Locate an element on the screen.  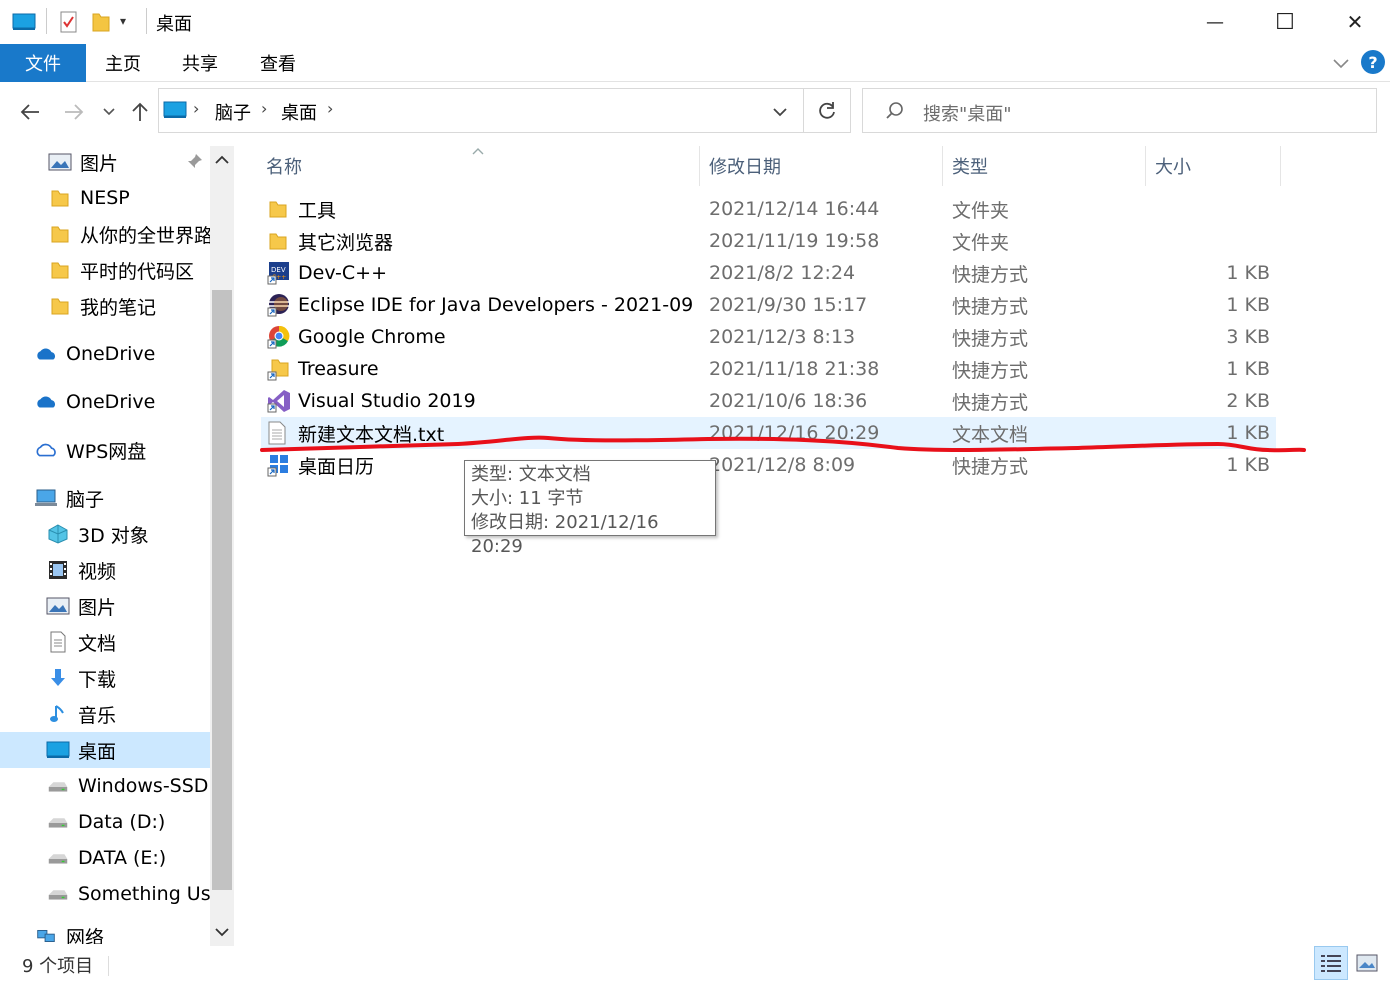
refresh-button is located at coordinates (827, 110).